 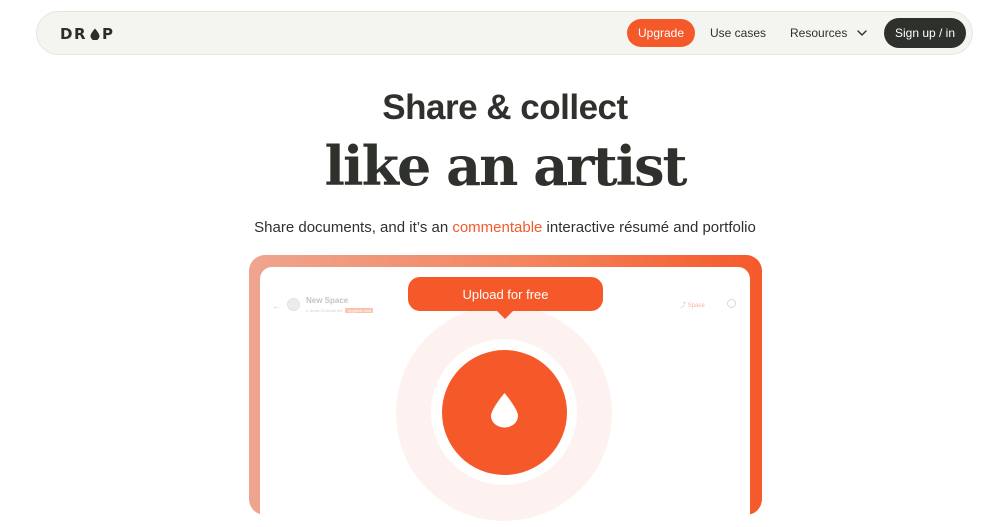 I want to click on nav-resources-label: Resources, so click(x=819, y=33).